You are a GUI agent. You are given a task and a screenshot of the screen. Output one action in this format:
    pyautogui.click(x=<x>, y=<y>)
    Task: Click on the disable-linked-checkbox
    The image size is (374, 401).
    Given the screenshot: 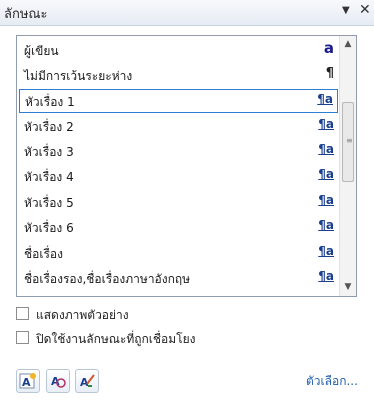 What is the action you would take?
    pyautogui.click(x=22, y=337)
    